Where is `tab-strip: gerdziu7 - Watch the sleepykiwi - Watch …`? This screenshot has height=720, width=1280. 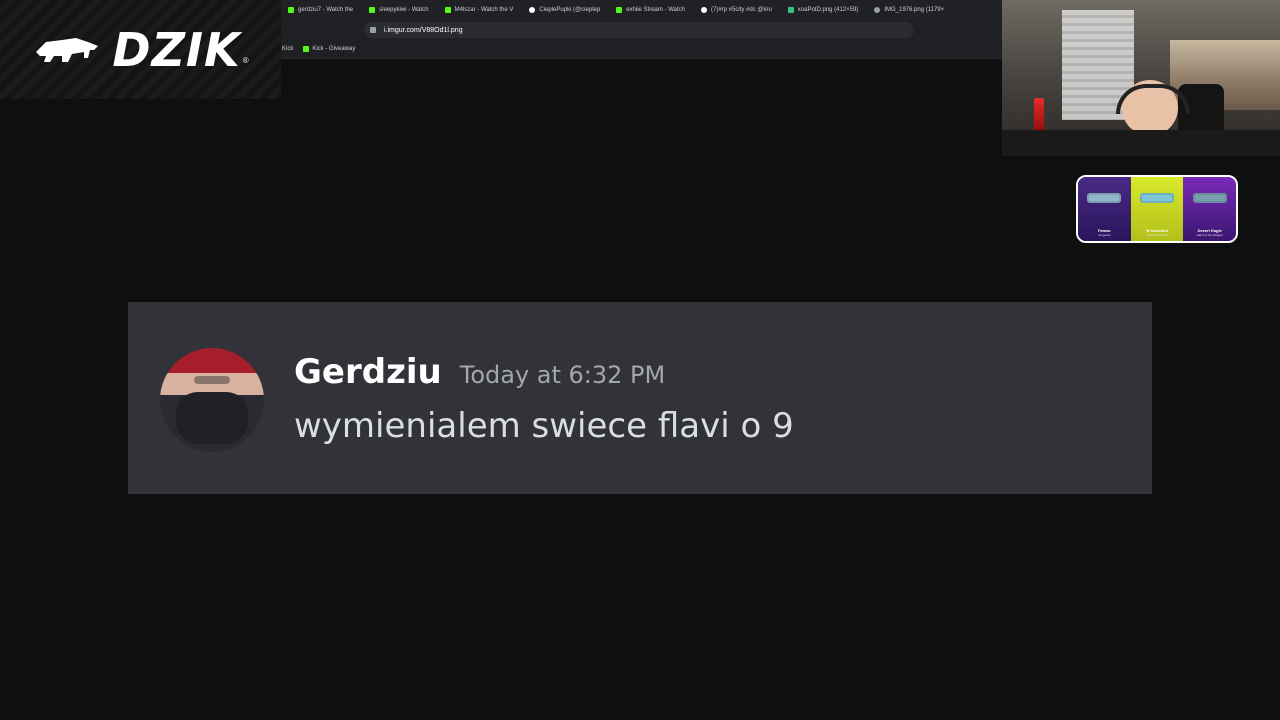 tab-strip: gerdziu7 - Watch the sleepykiwi - Watch … is located at coordinates (641, 10).